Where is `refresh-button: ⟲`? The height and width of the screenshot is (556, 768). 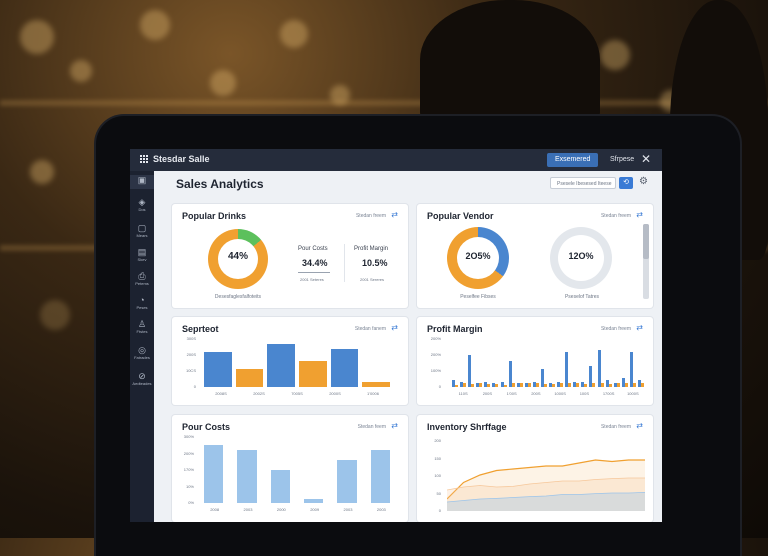 refresh-button: ⟲ is located at coordinates (626, 183).